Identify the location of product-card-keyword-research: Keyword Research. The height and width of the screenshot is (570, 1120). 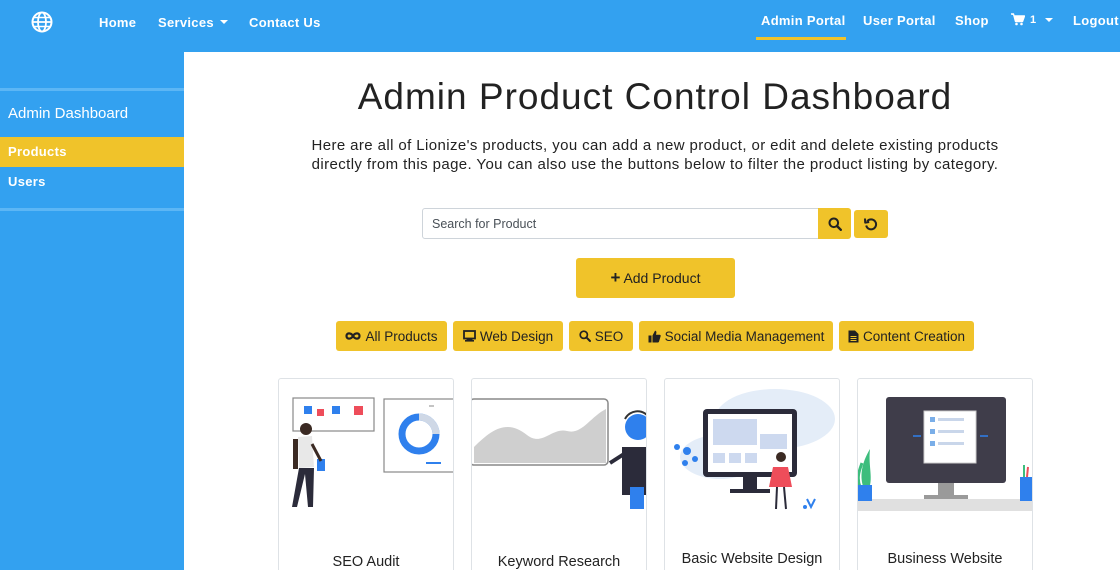
(559, 474).